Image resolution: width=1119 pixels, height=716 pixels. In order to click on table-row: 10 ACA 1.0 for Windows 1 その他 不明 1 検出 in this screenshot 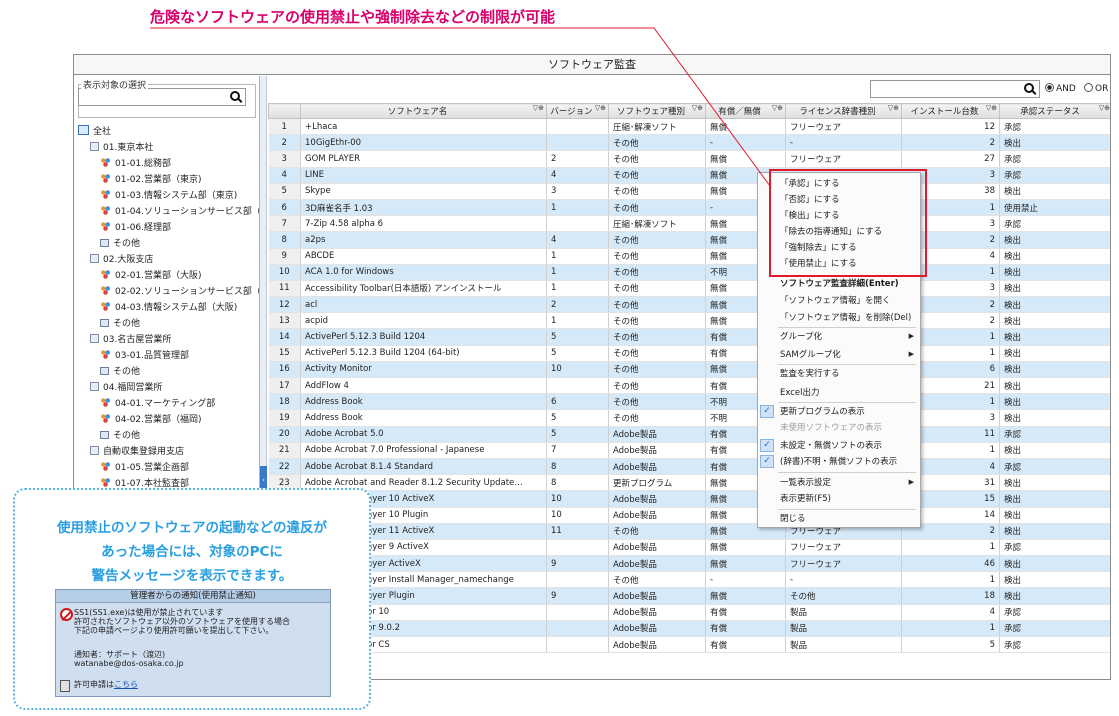, I will do `click(689, 272)`.